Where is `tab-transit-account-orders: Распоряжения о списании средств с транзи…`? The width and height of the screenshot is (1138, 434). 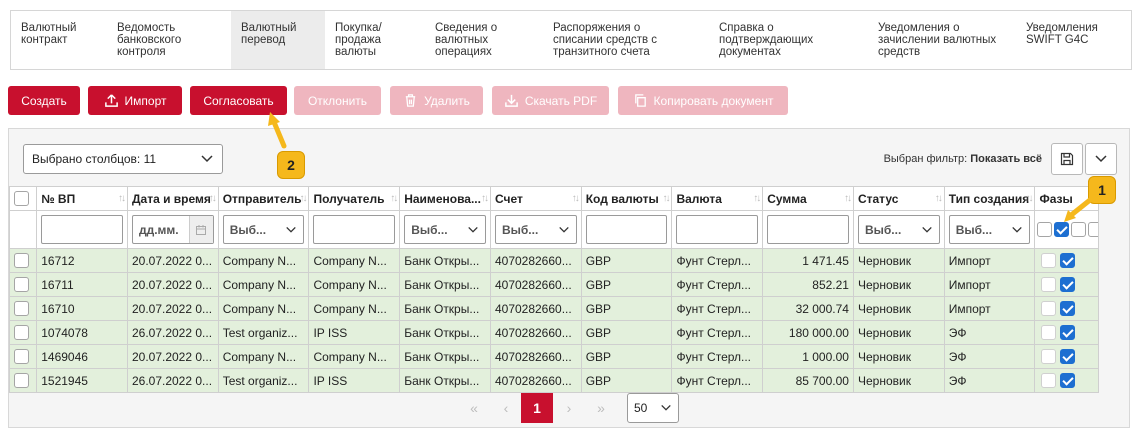 tab-transit-account-orders: Распоряжения о списании средств с транзи… is located at coordinates (626, 40).